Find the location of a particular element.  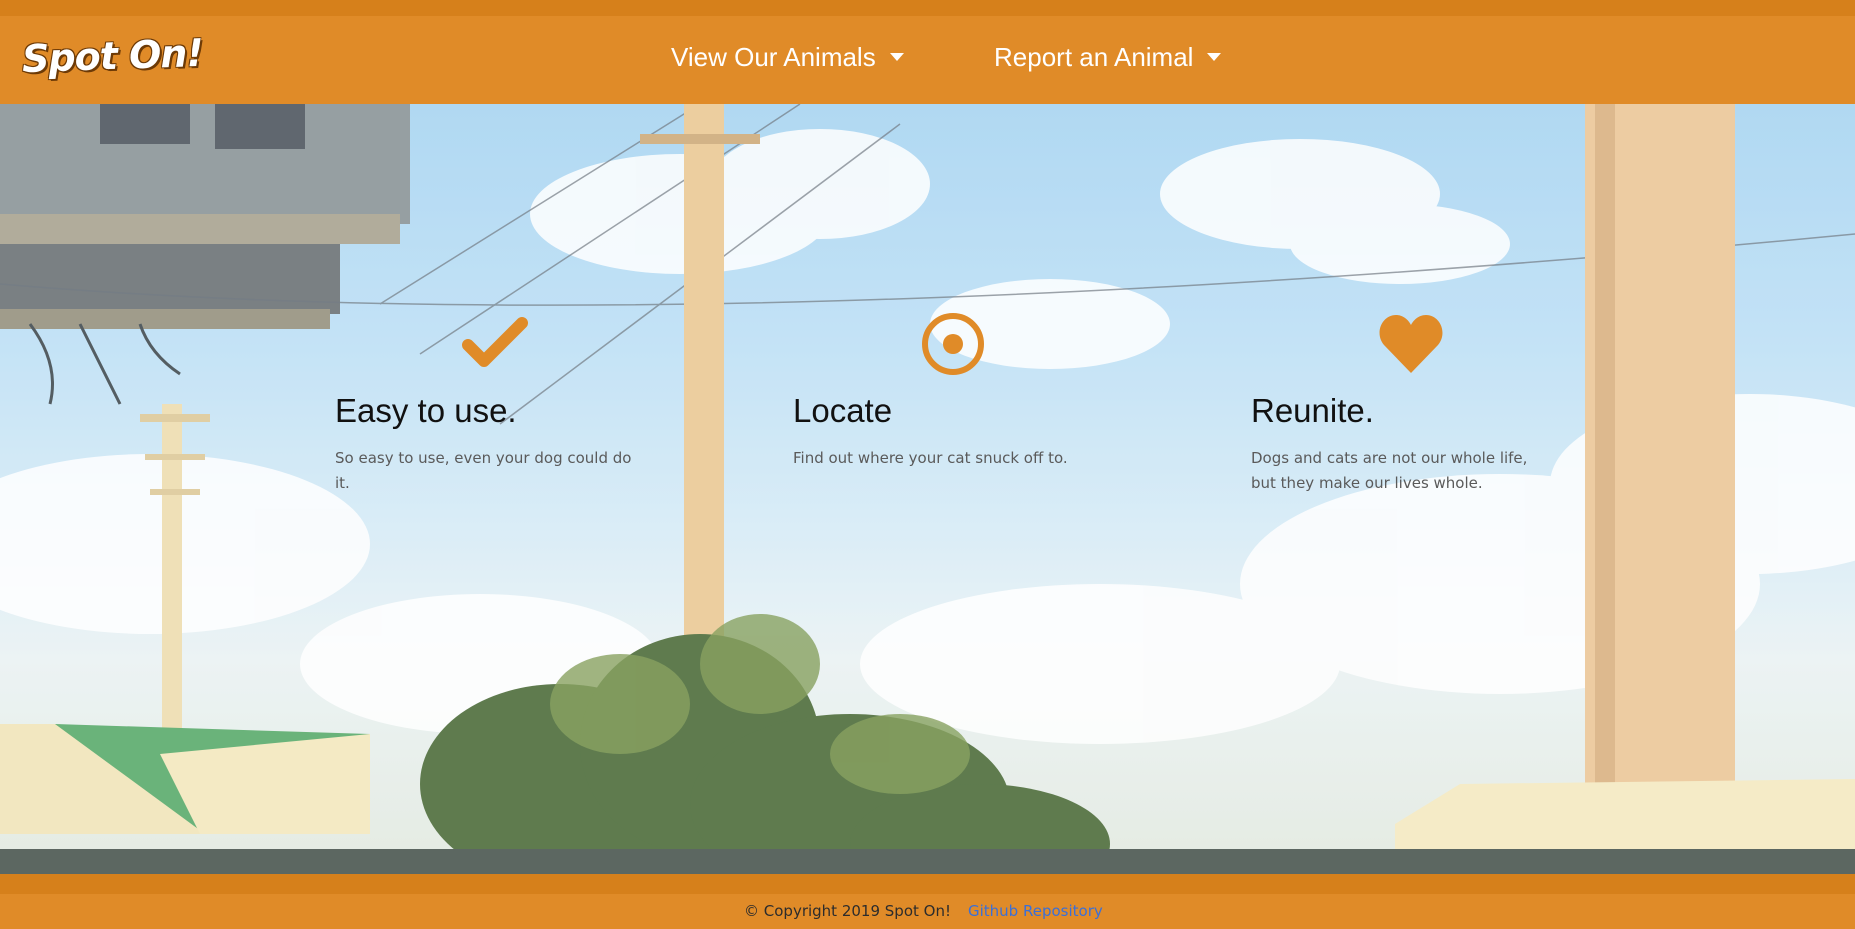

nav-item-label: Report an Animal is located at coordinates (1094, 56).